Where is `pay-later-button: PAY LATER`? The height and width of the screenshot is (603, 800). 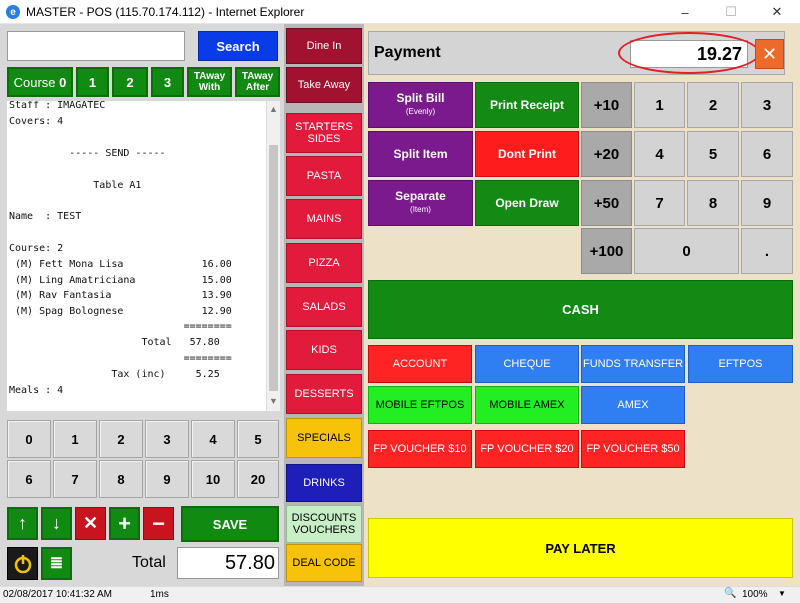
pay-later-button: PAY LATER is located at coordinates (580, 548).